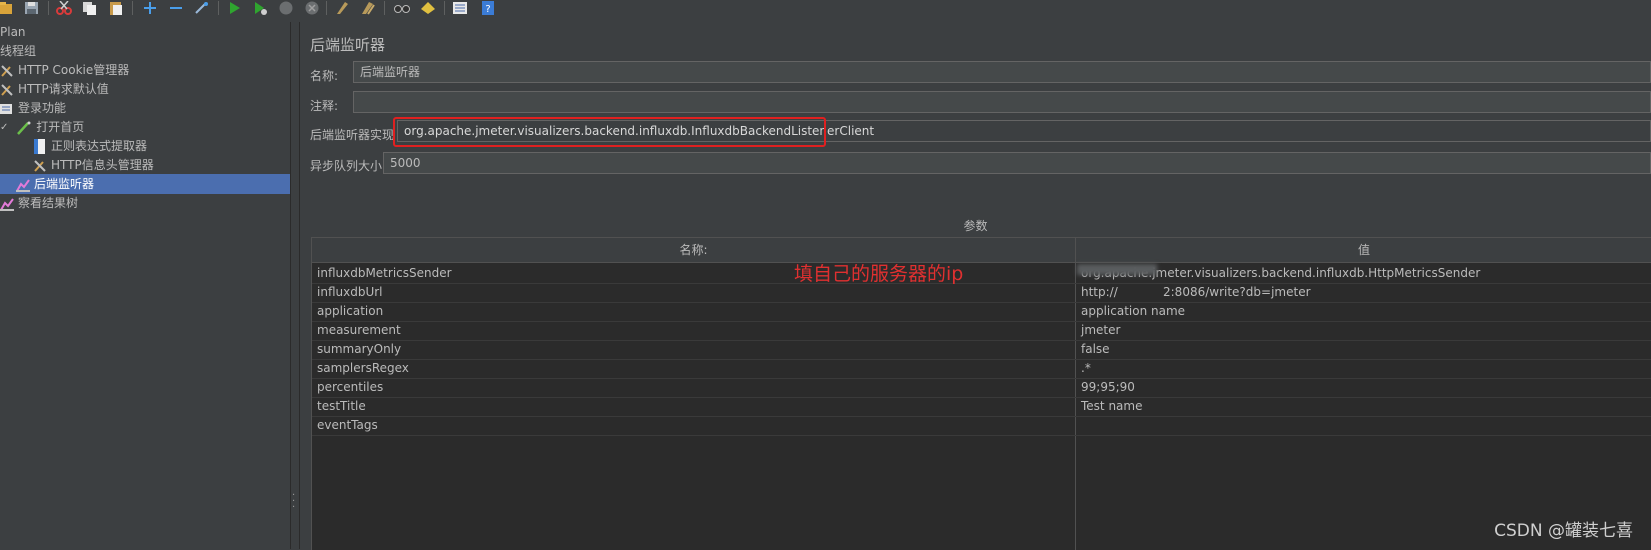  I want to click on tree-item-regex-extractor: 正则表达式提取器, so click(90, 146).